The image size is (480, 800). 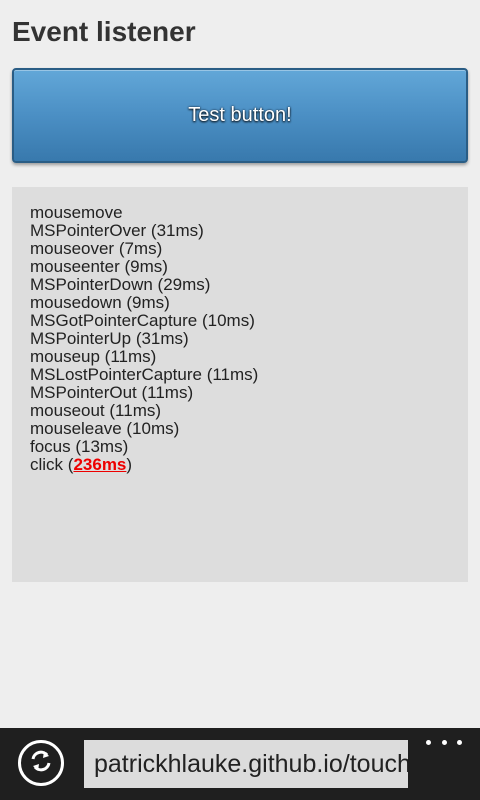 What do you see at coordinates (117, 230) in the screenshot?
I see `log-line: MSPointerOver (31ms)` at bounding box center [117, 230].